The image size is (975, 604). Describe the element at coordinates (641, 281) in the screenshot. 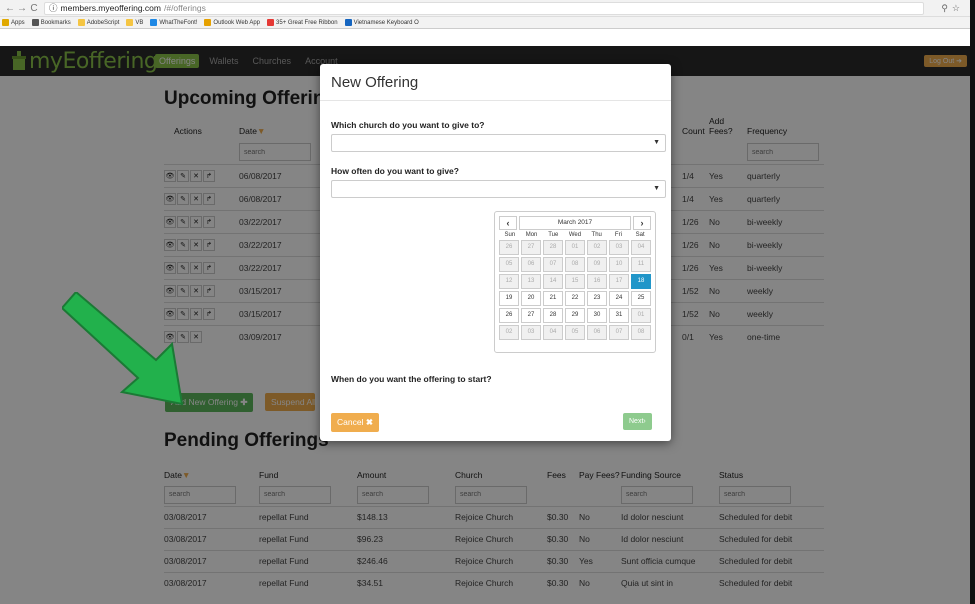

I see `calendar-day: 18` at that location.